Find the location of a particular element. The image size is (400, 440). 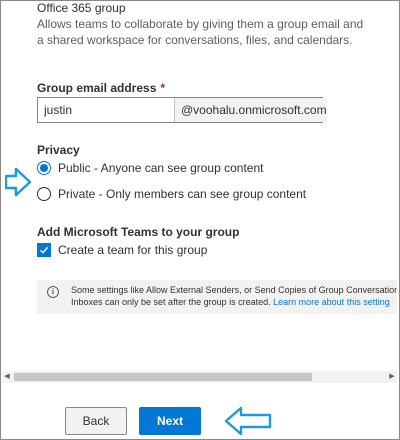

horizontal-scrollbar: ◀ ▶ is located at coordinates (199, 377).